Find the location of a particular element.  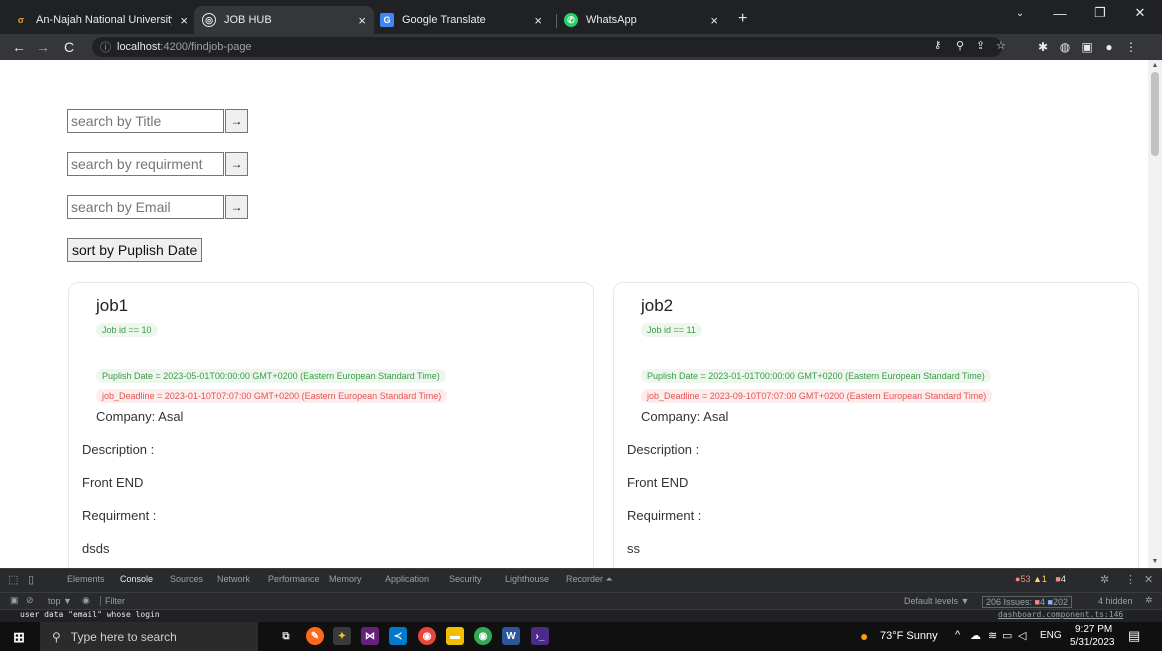

wifi-icon: ≋ is located at coordinates (992, 635).